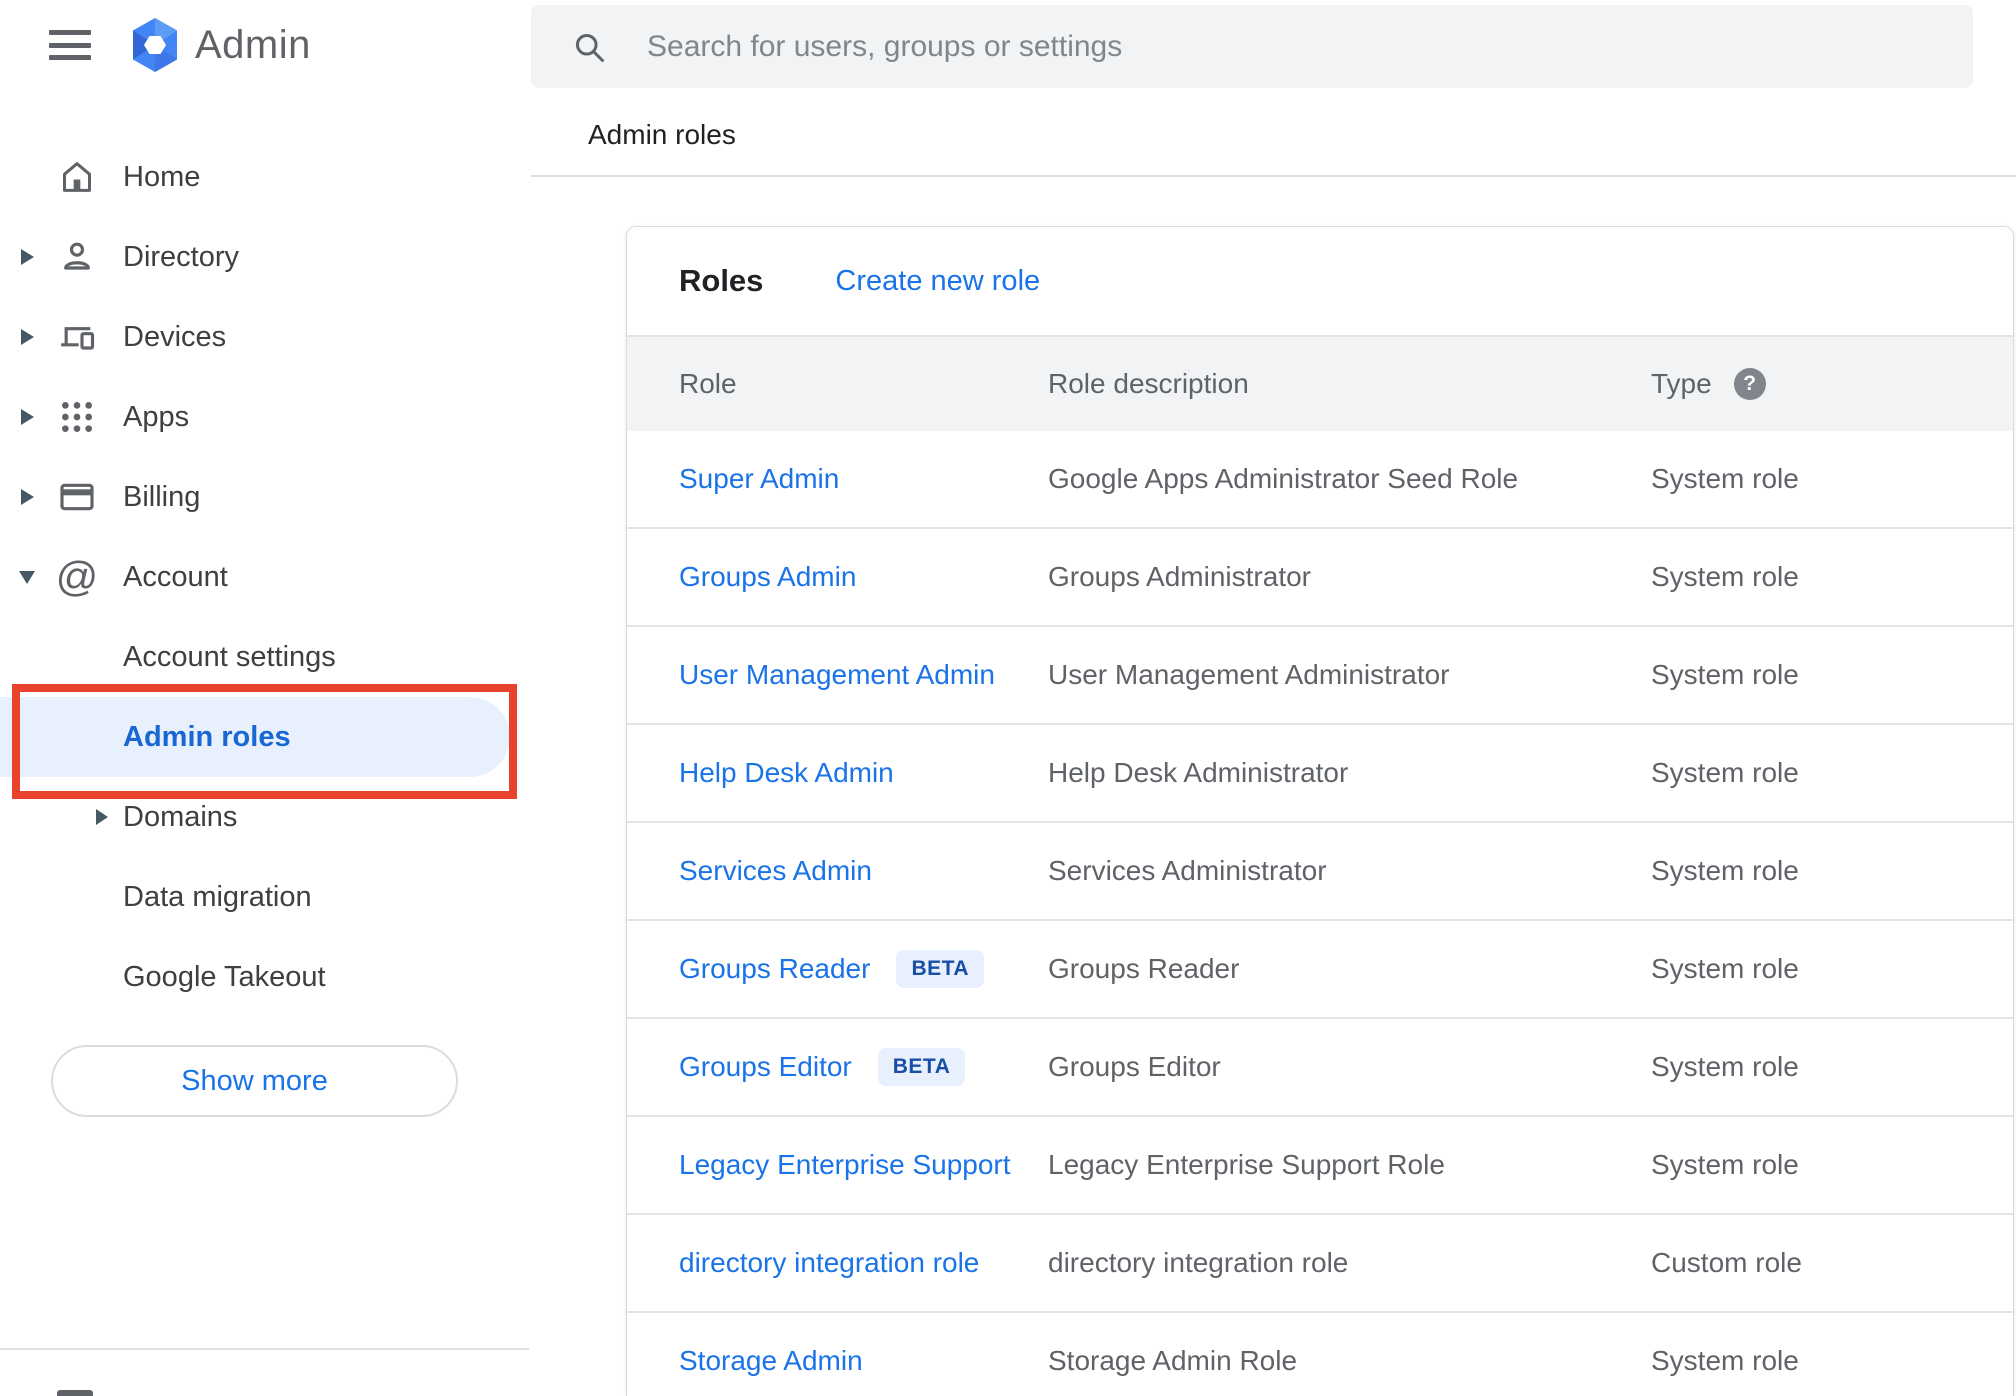  Describe the element at coordinates (837, 675) in the screenshot. I see `role-link: User Management Admin` at that location.